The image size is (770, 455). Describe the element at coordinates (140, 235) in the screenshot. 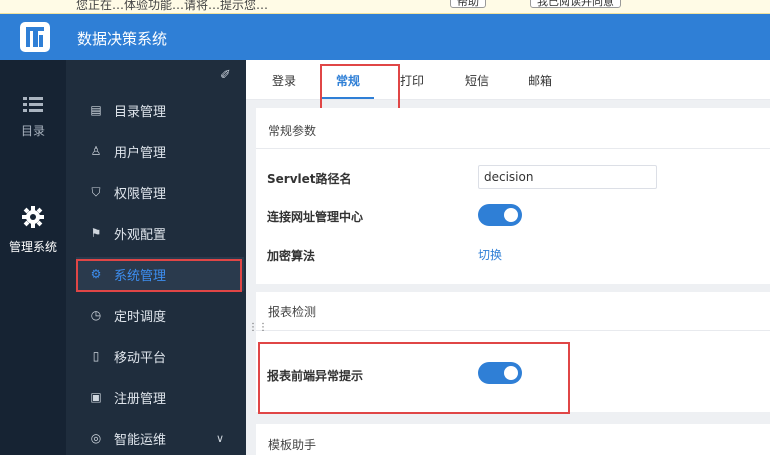

I see `menu-label: 外观配置` at that location.